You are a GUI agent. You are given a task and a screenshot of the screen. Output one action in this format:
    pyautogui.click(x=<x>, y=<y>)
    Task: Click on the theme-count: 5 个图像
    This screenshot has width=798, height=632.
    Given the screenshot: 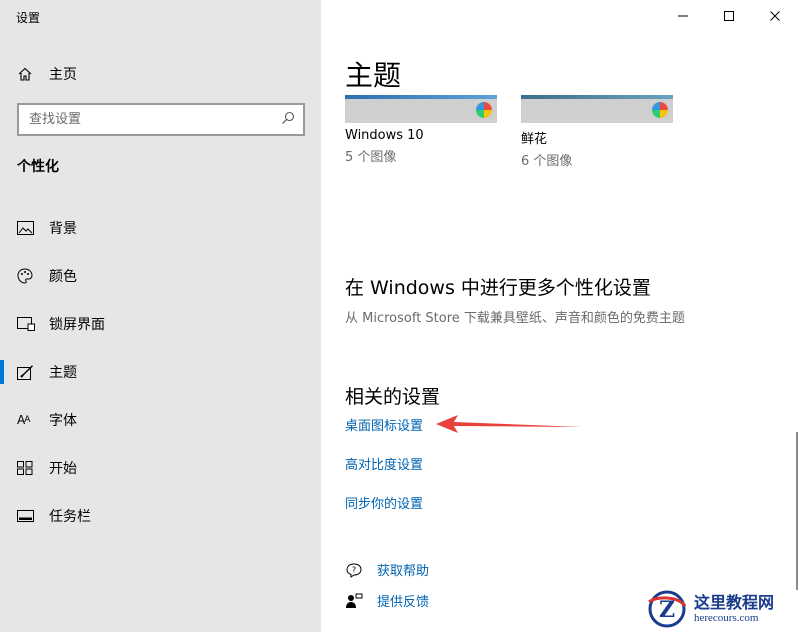 What is the action you would take?
    pyautogui.click(x=371, y=157)
    